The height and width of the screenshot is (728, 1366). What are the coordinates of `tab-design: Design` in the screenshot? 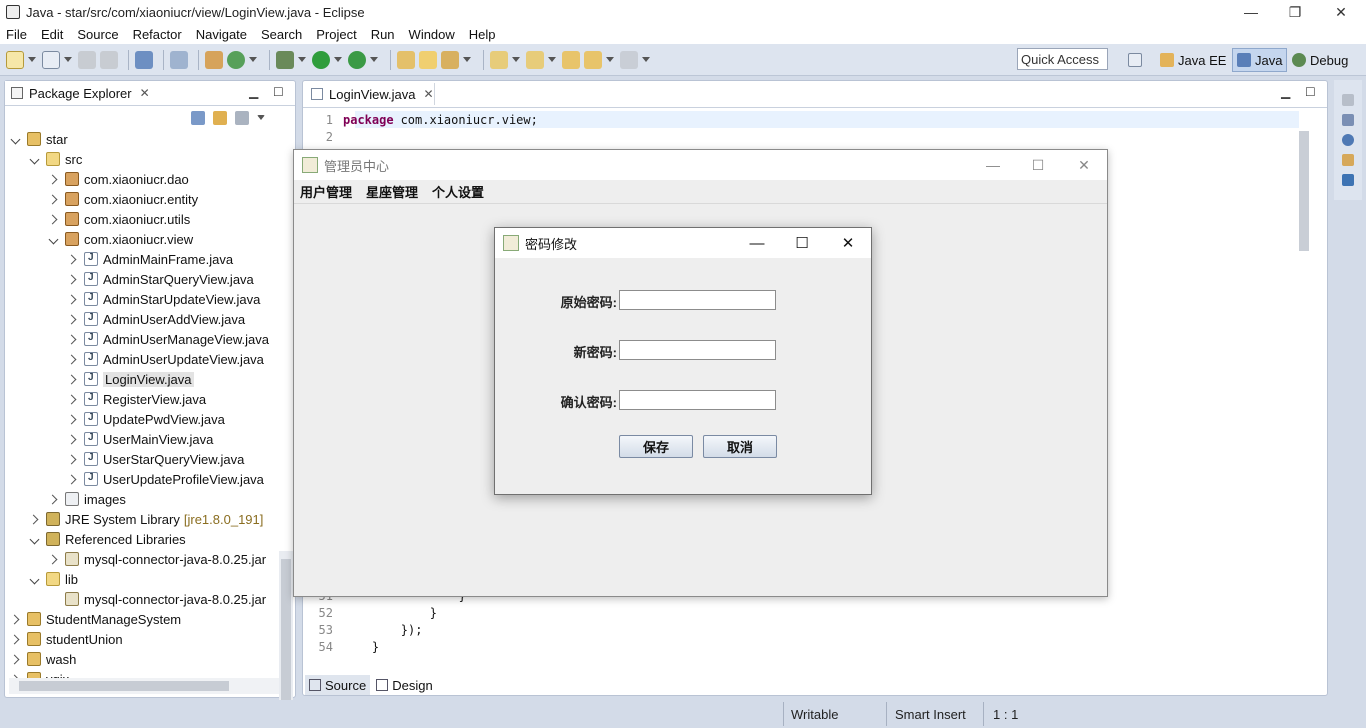 It's located at (404, 685).